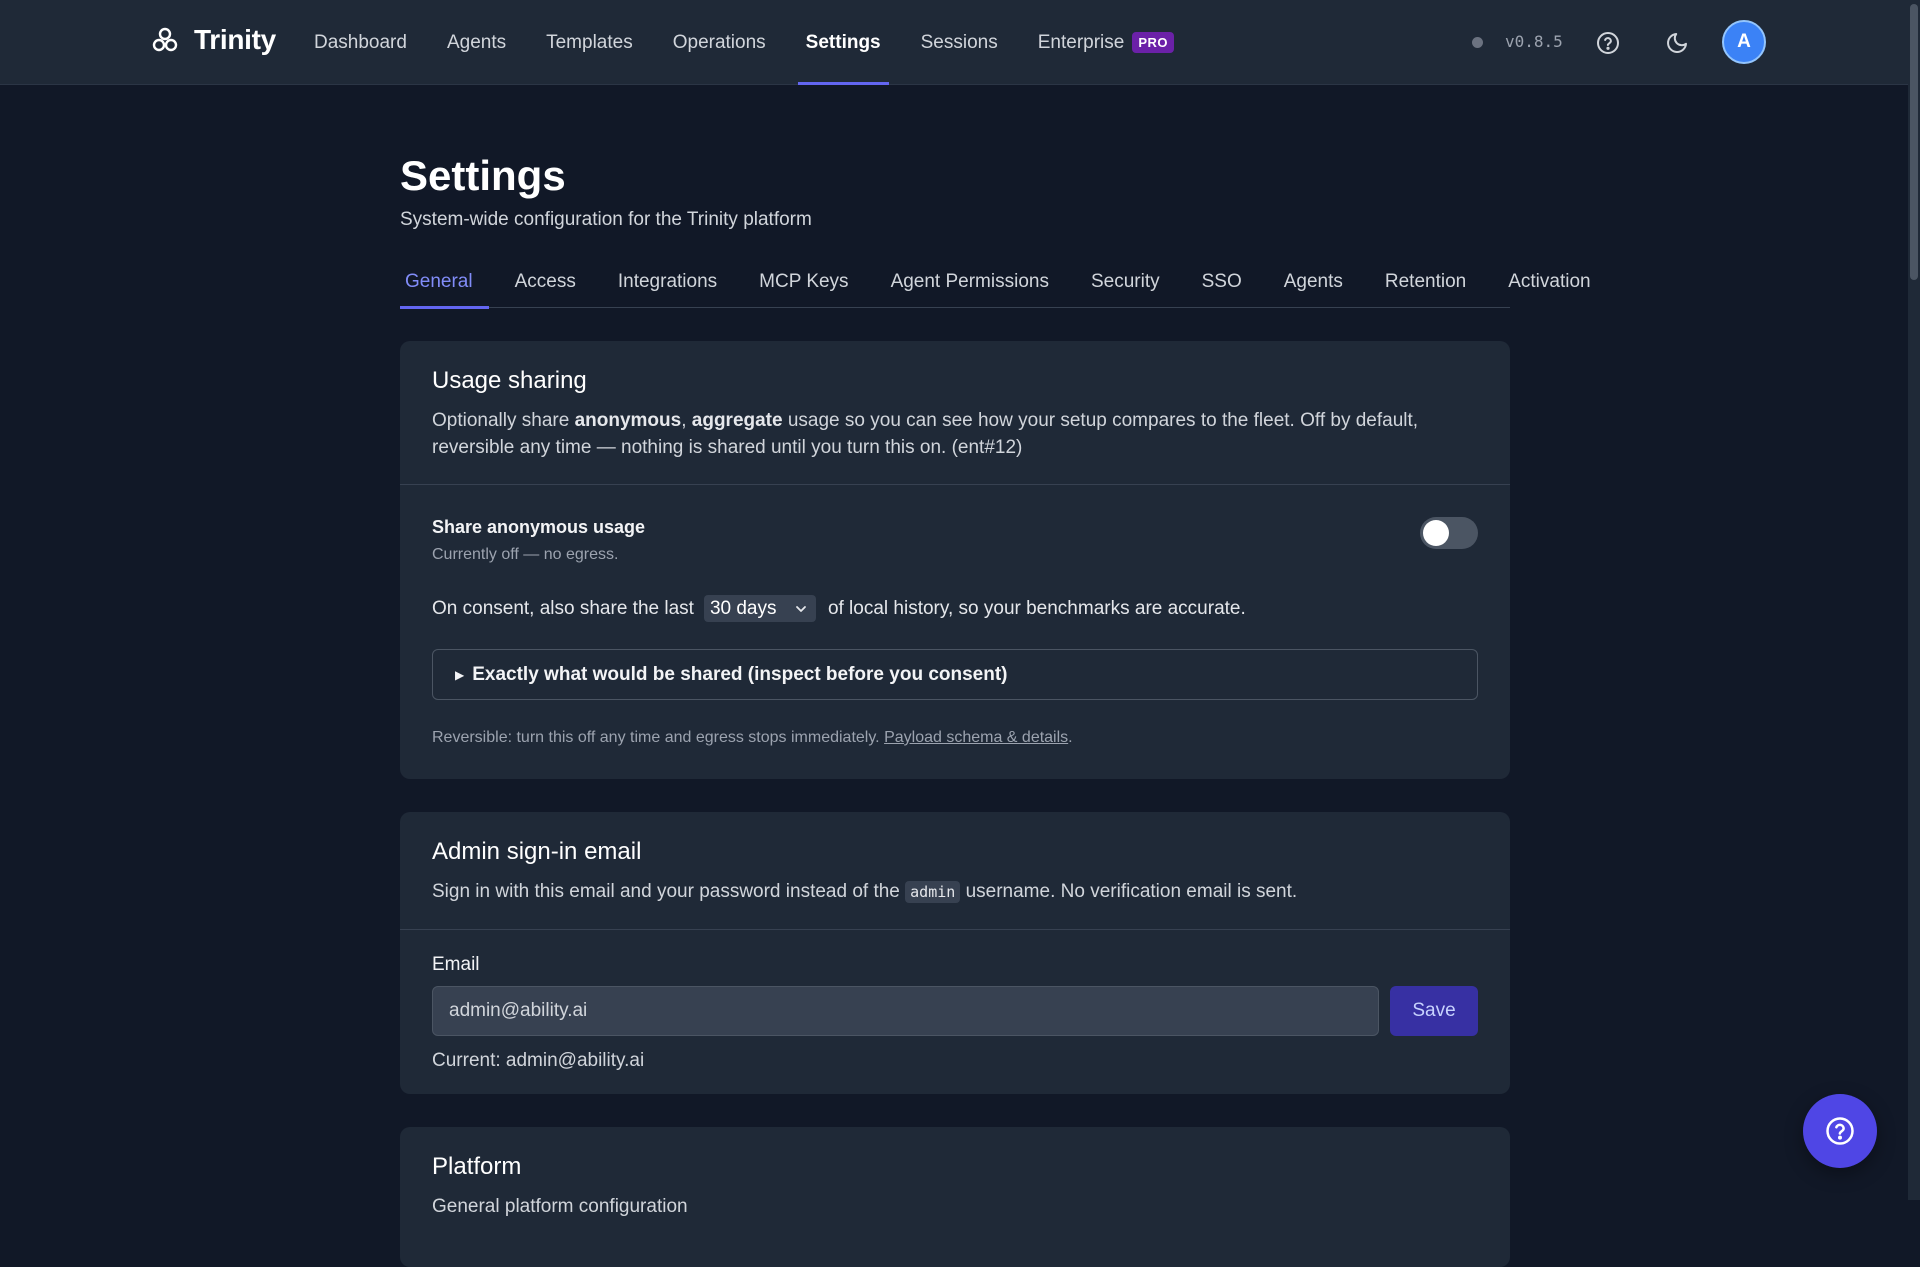 This screenshot has width=1920, height=1267. What do you see at coordinates (667, 281) in the screenshot?
I see `tab-label: Integrations` at bounding box center [667, 281].